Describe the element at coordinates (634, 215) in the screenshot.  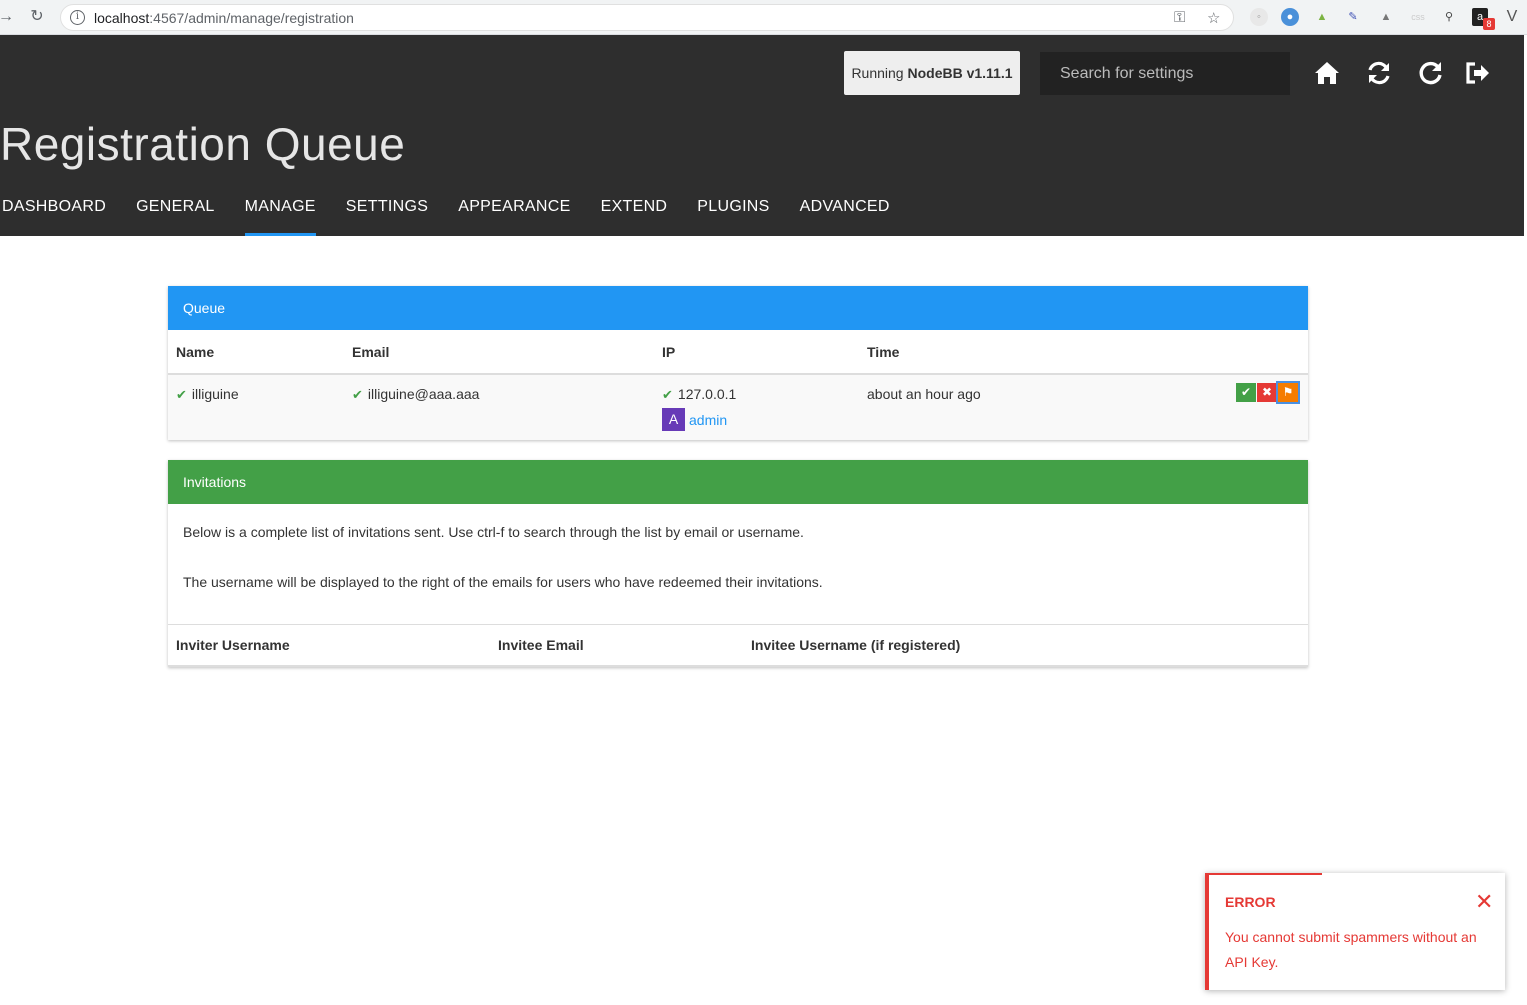
I see `tab-extend: EXTEND` at that location.